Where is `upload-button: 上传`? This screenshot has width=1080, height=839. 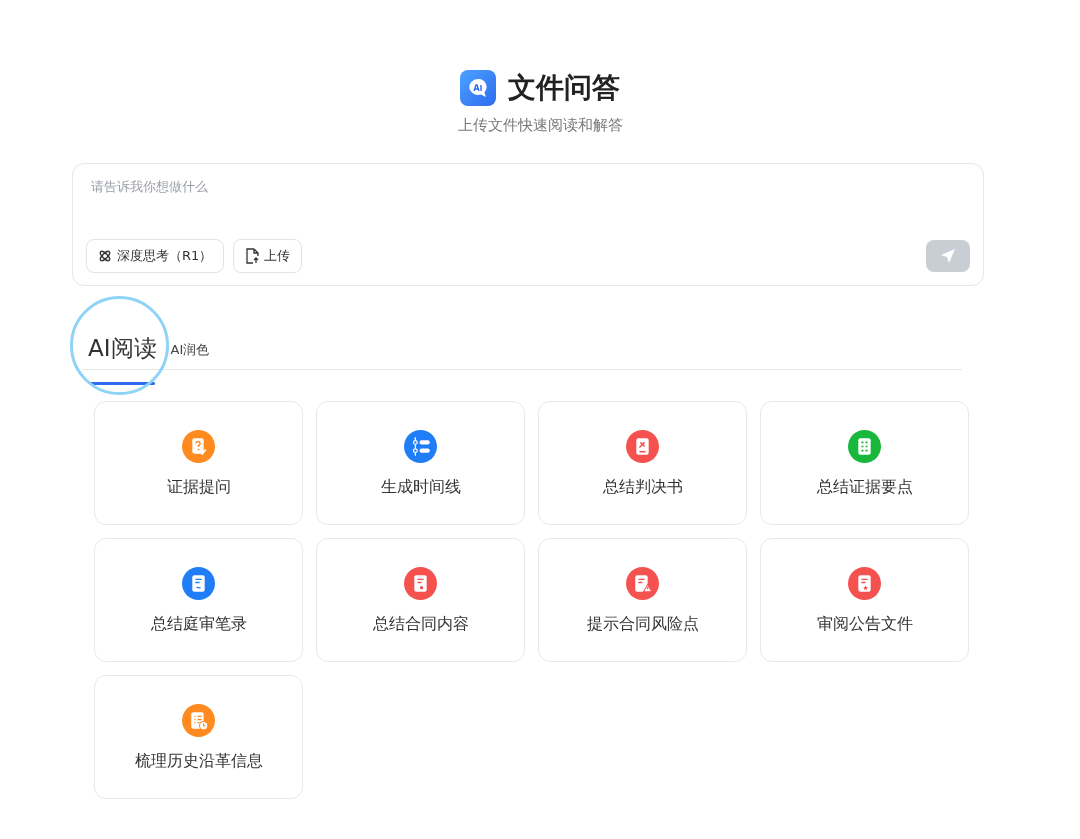 upload-button: 上传 is located at coordinates (268, 256).